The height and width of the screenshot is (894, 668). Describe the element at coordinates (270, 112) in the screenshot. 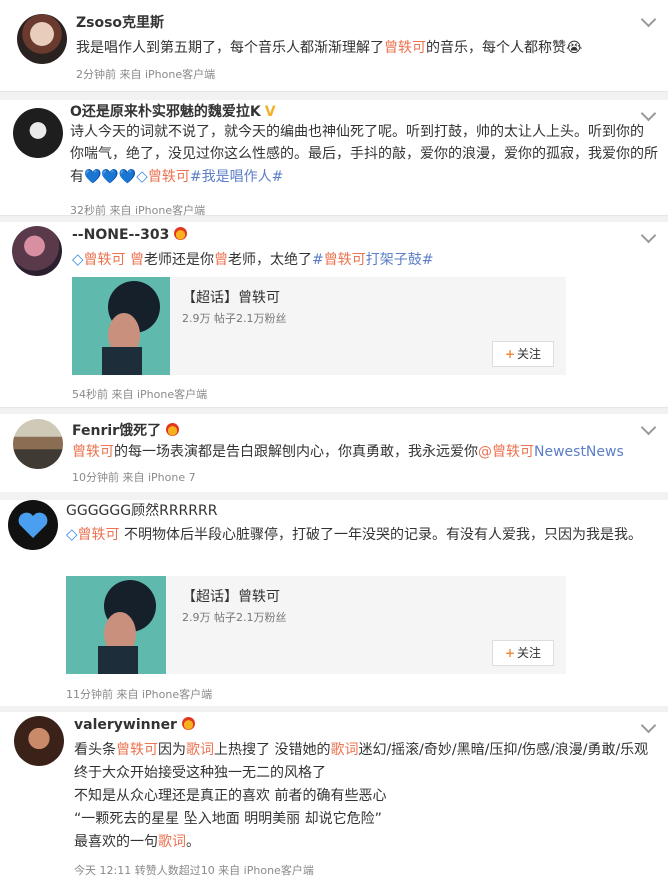

I see `verified-icon: V` at that location.